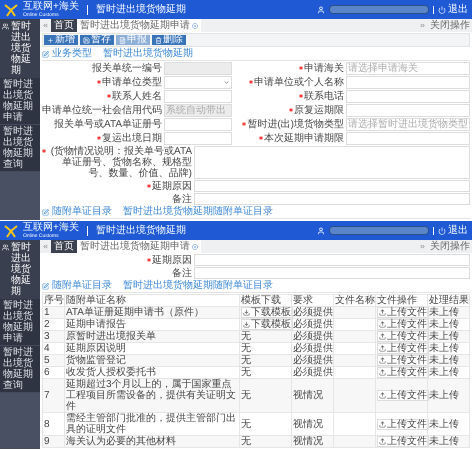  I want to click on select-field, so click(198, 82).